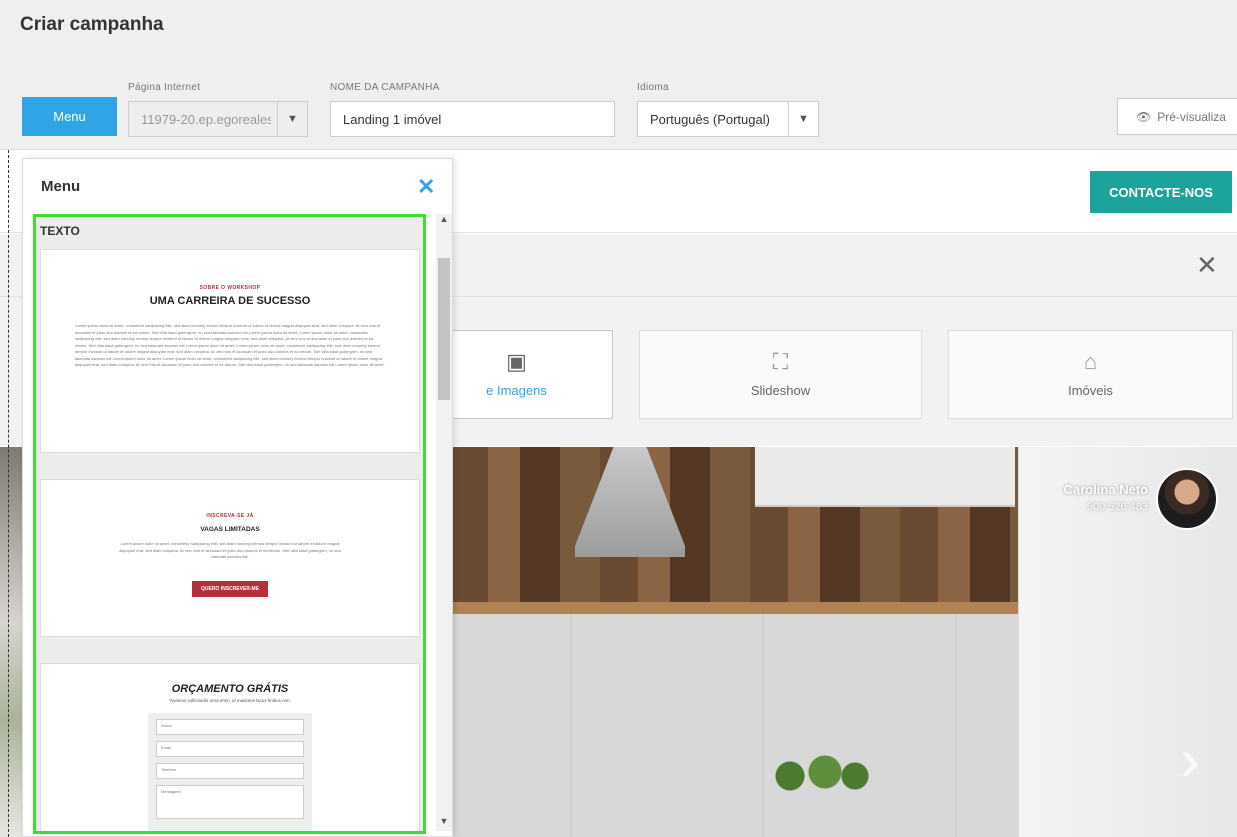 The width and height of the screenshot is (1237, 837). I want to click on chevron-up-icon: ▲, so click(444, 221).